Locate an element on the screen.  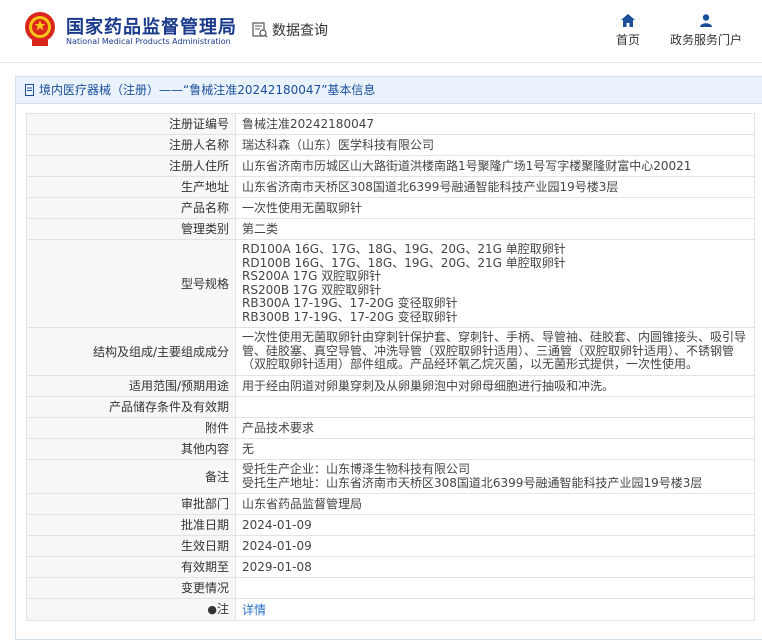
model-line: RD100A 16G、17G、18G、19G、20G、21G 单腔取卵针 is located at coordinates (404, 249).